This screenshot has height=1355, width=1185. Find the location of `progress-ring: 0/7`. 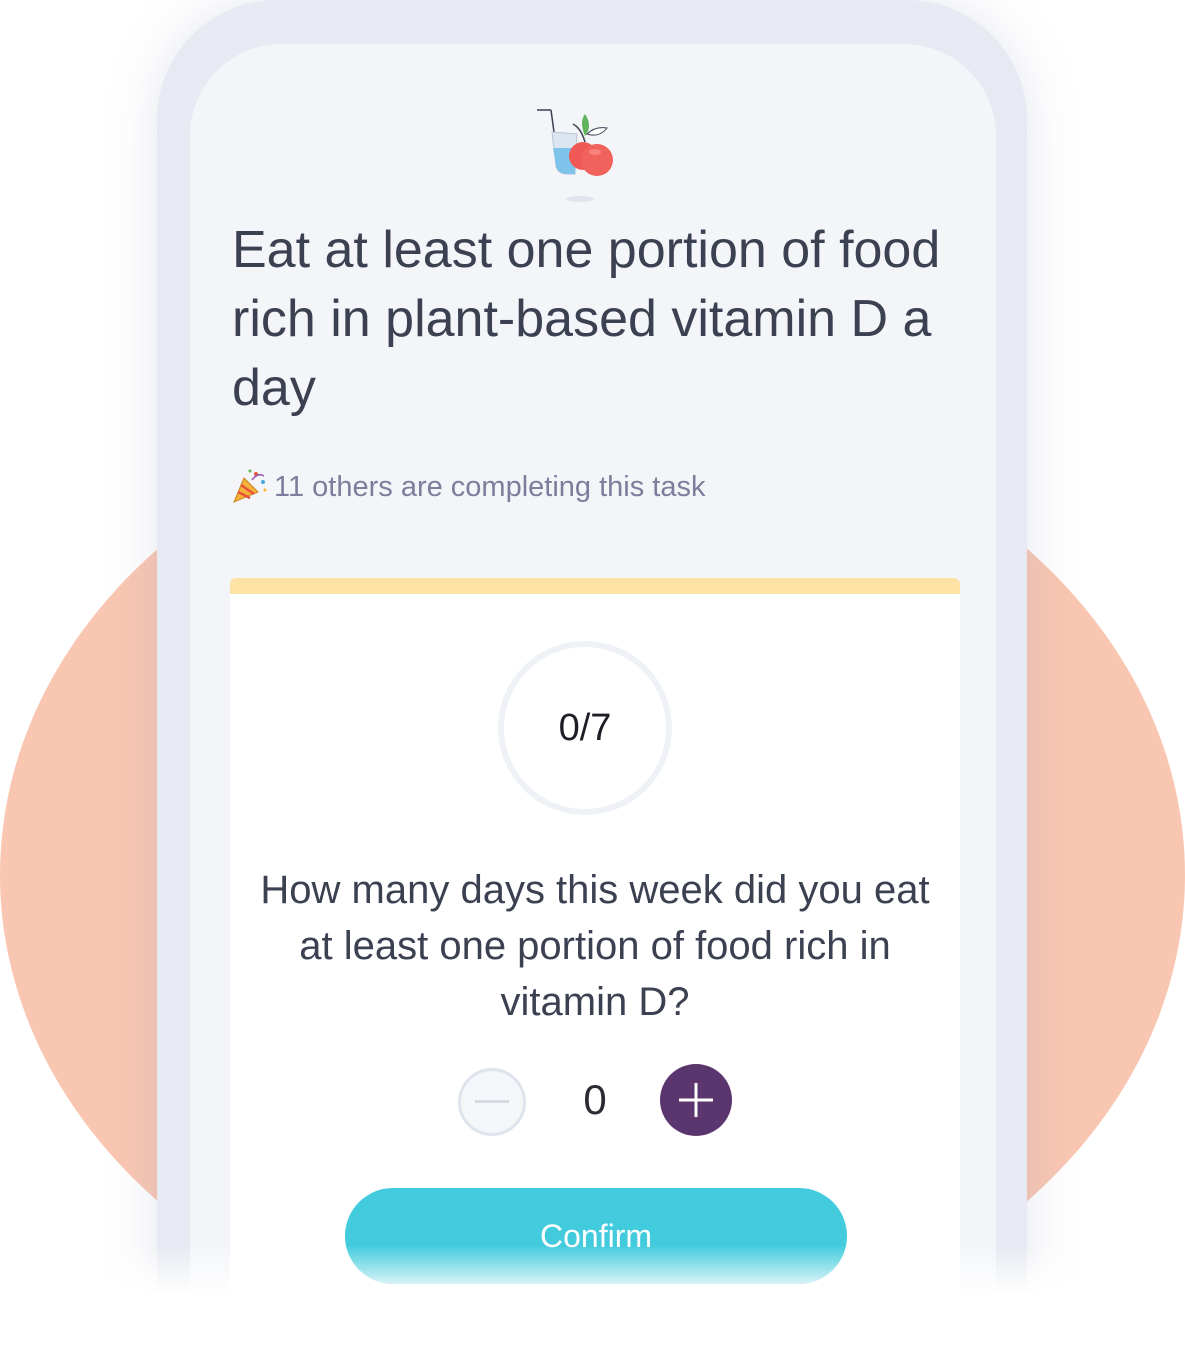

progress-ring: 0/7 is located at coordinates (585, 728).